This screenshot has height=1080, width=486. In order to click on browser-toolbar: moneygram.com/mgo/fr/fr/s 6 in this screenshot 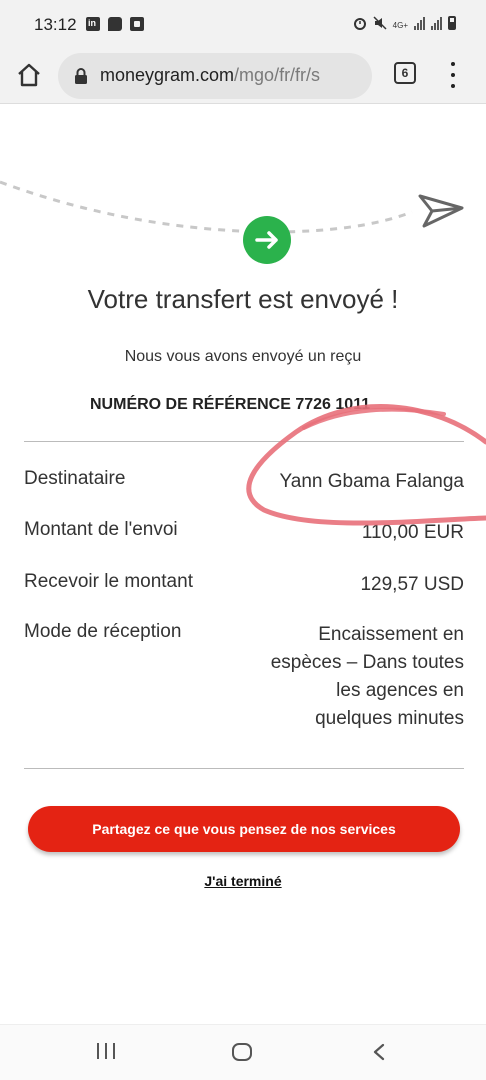, I will do `click(243, 76)`.